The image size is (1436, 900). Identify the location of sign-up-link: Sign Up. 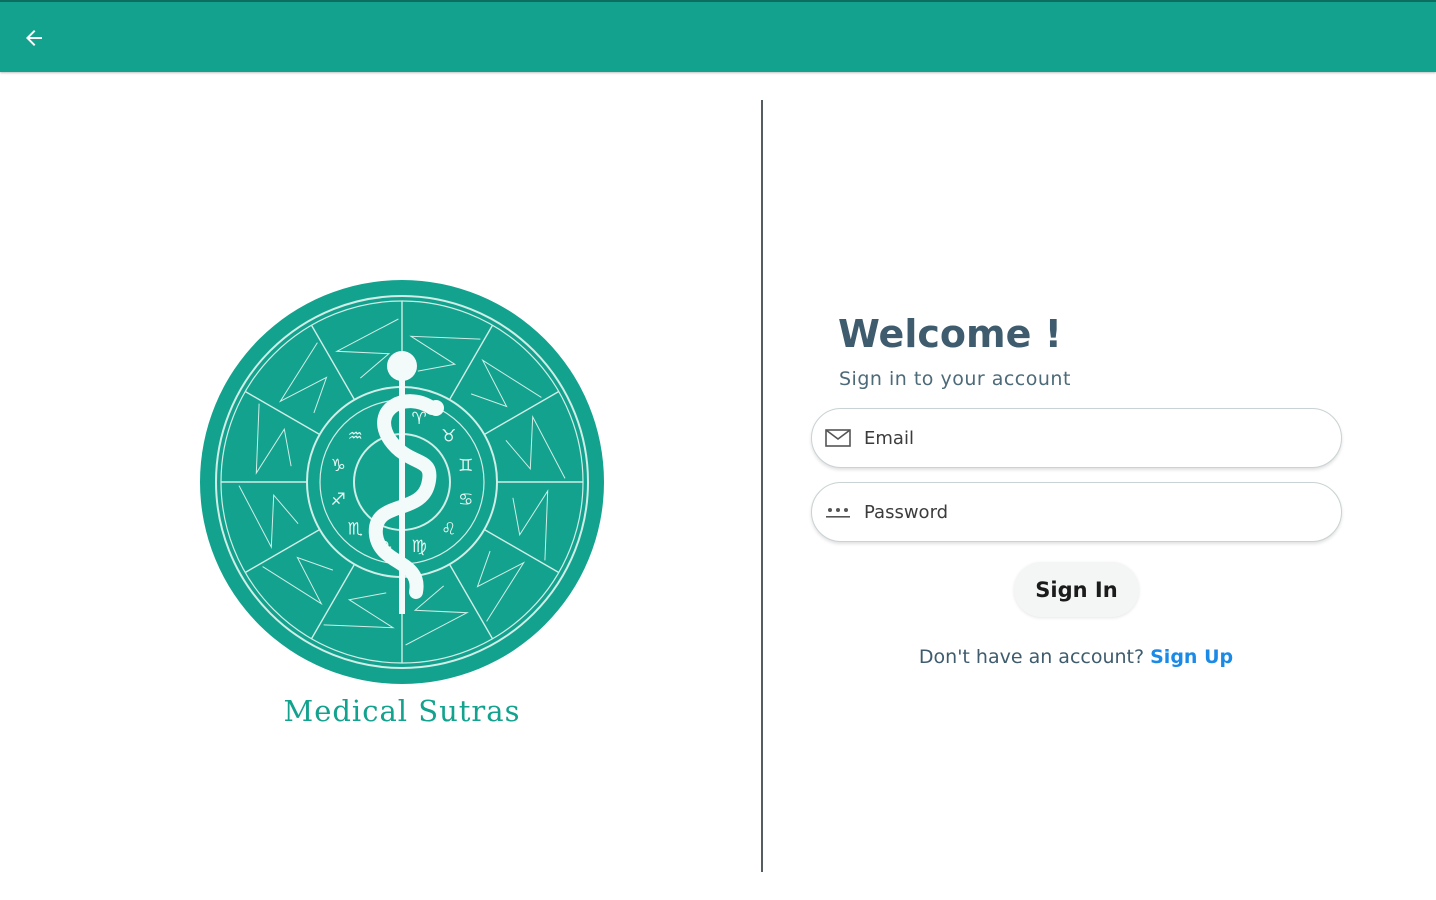
(1191, 657).